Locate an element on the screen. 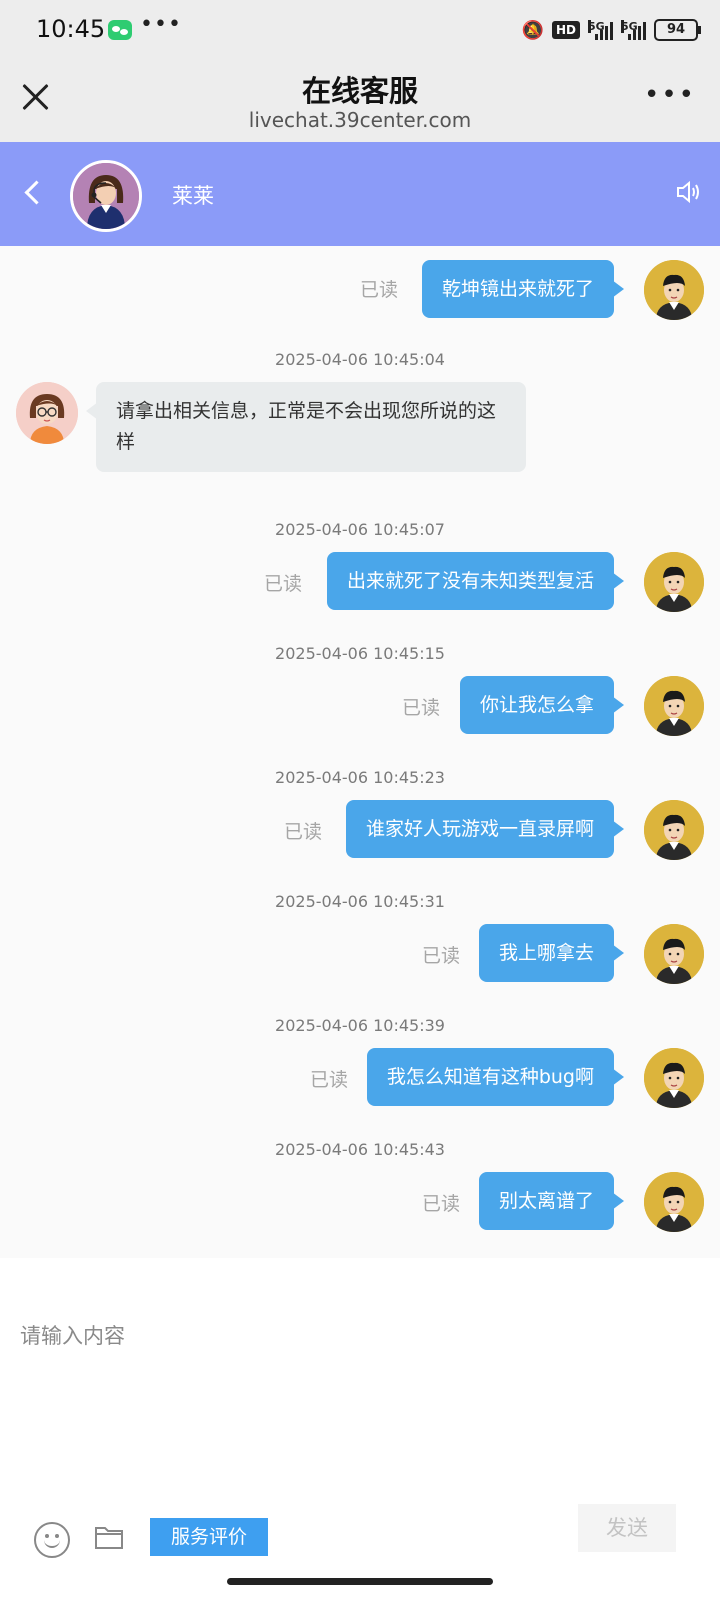 Image resolution: width=720 pixels, height=1600 pixels. battery-icon: 94 is located at coordinates (677, 30).